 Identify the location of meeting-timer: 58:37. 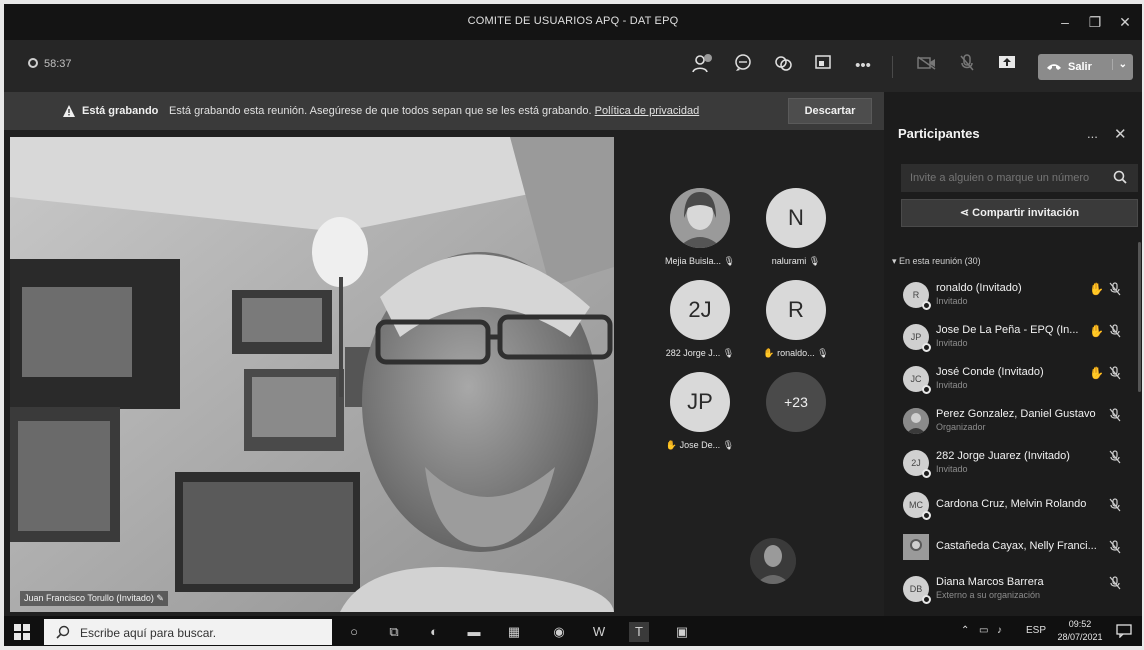
(50, 64).